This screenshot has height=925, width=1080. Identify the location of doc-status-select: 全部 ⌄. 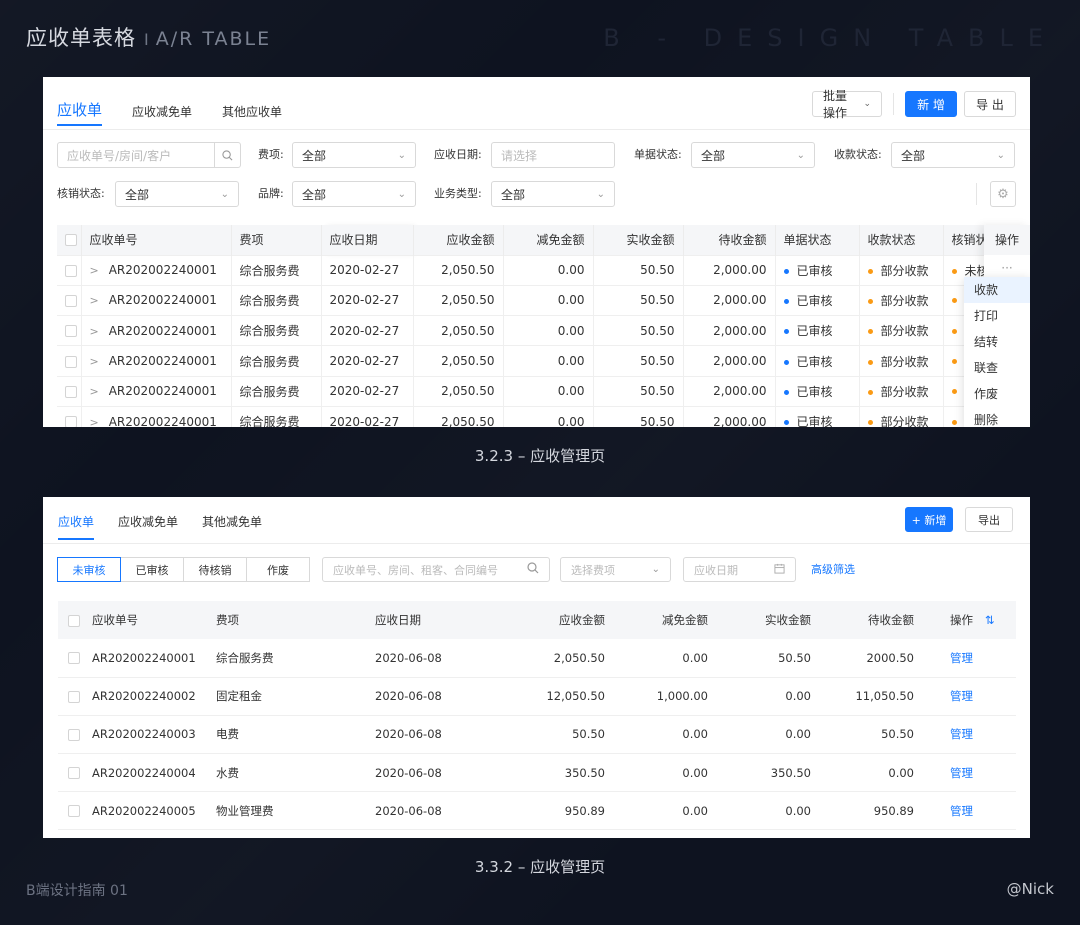
(753, 155).